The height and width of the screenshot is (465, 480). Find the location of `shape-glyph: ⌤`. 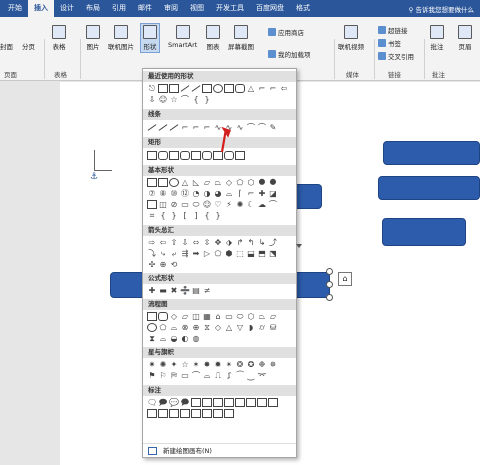

shape-glyph: ⌤ is located at coordinates (262, 375).